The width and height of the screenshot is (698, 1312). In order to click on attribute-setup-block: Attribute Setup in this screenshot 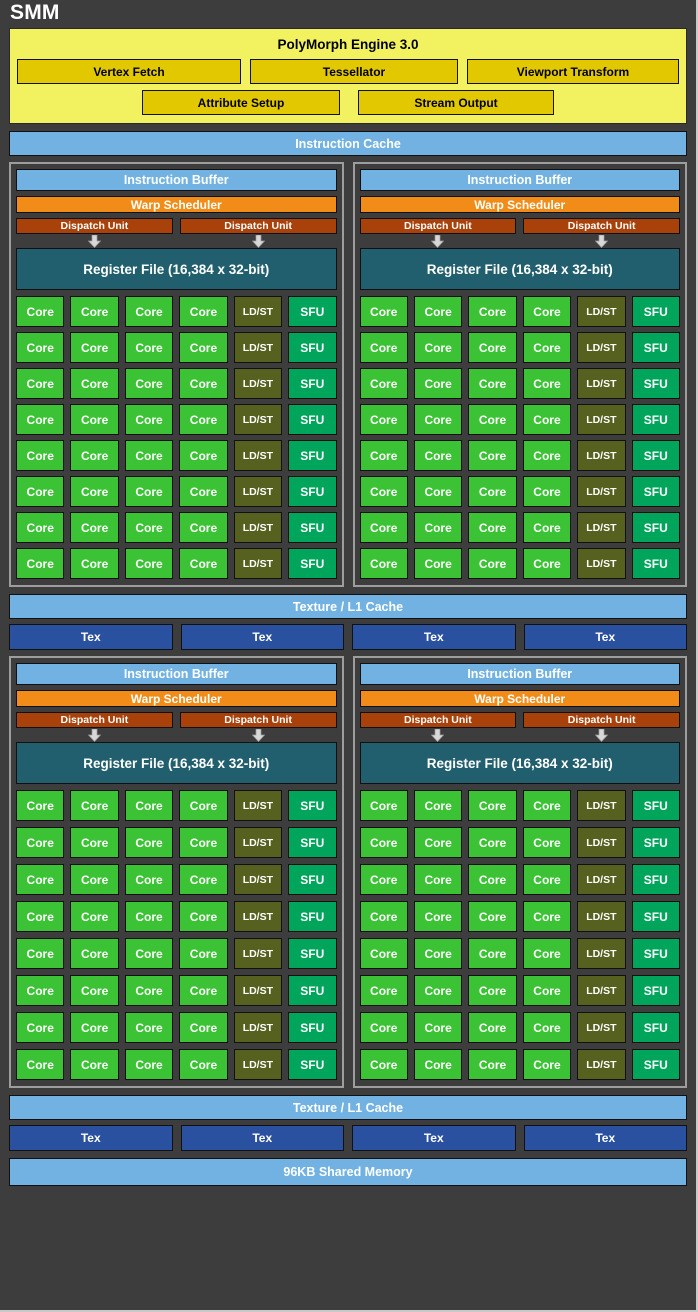, I will do `click(241, 102)`.